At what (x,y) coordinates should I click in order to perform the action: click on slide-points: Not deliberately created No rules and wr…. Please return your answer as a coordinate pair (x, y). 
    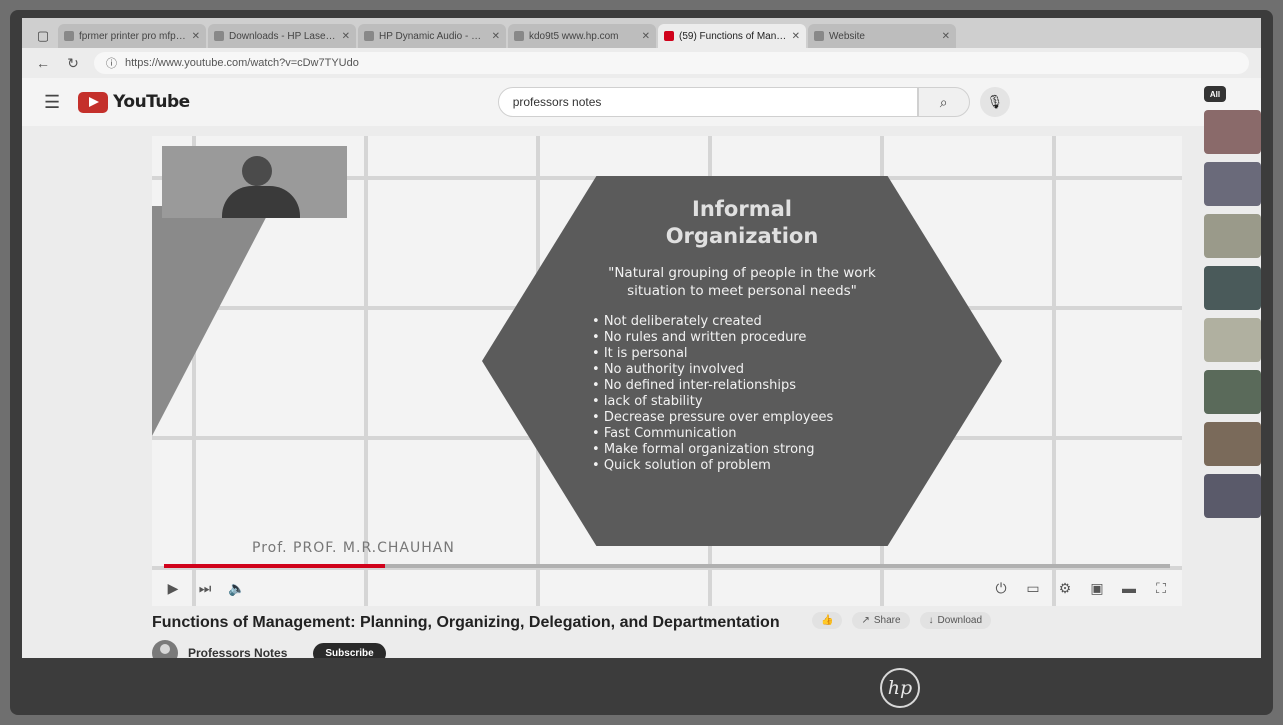
    Looking at the image, I should click on (742, 394).